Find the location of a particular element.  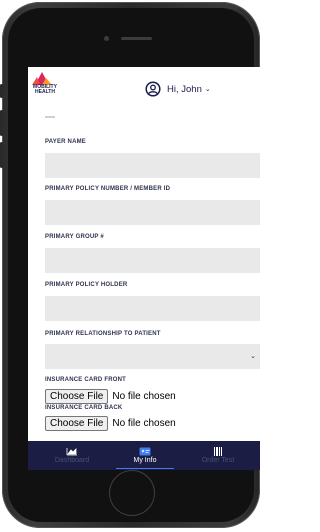

active-tab-indicator is located at coordinates (145, 468).